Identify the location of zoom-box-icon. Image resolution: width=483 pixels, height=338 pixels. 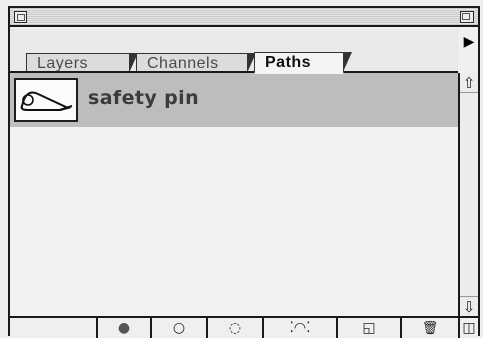
(467, 17).